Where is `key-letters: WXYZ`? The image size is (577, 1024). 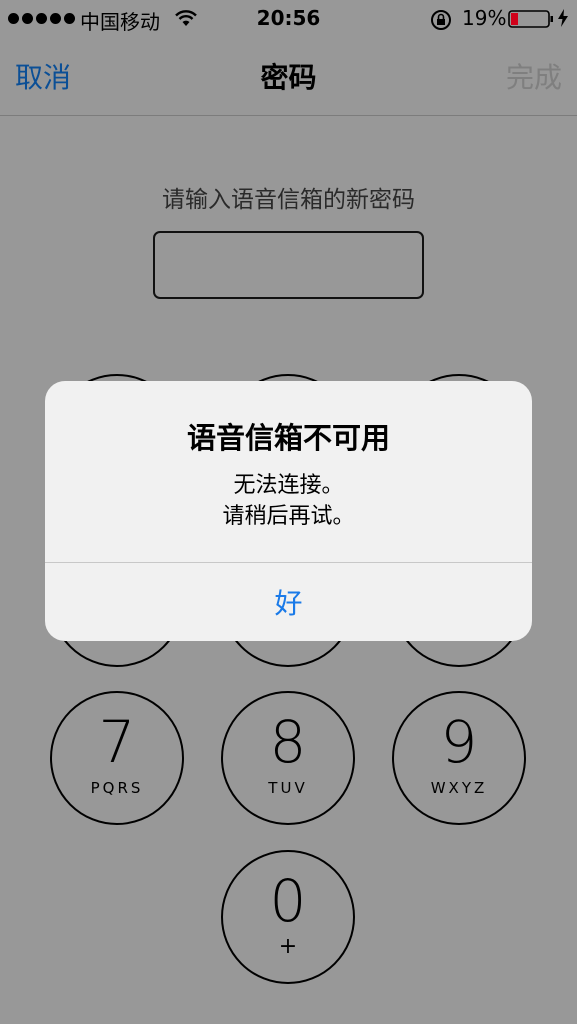 key-letters: WXYZ is located at coordinates (459, 788).